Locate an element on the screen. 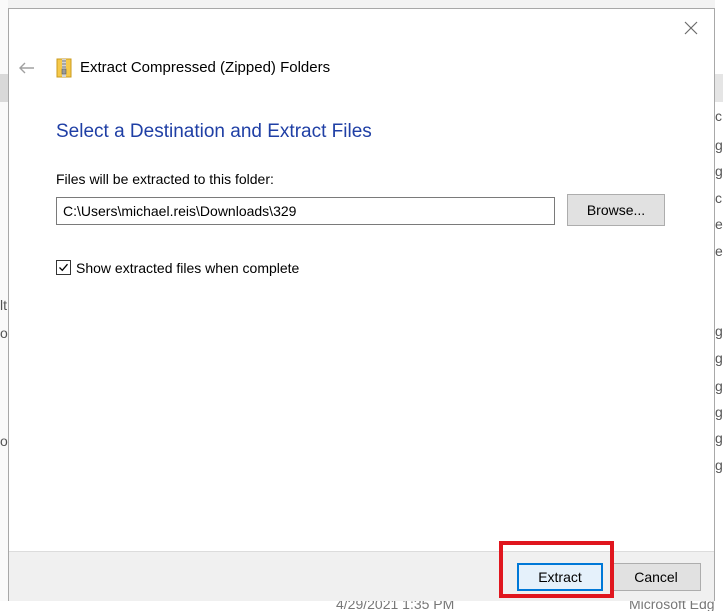 Image resolution: width=723 pixels, height=611 pixels. show-files-checkbox is located at coordinates (63, 267).